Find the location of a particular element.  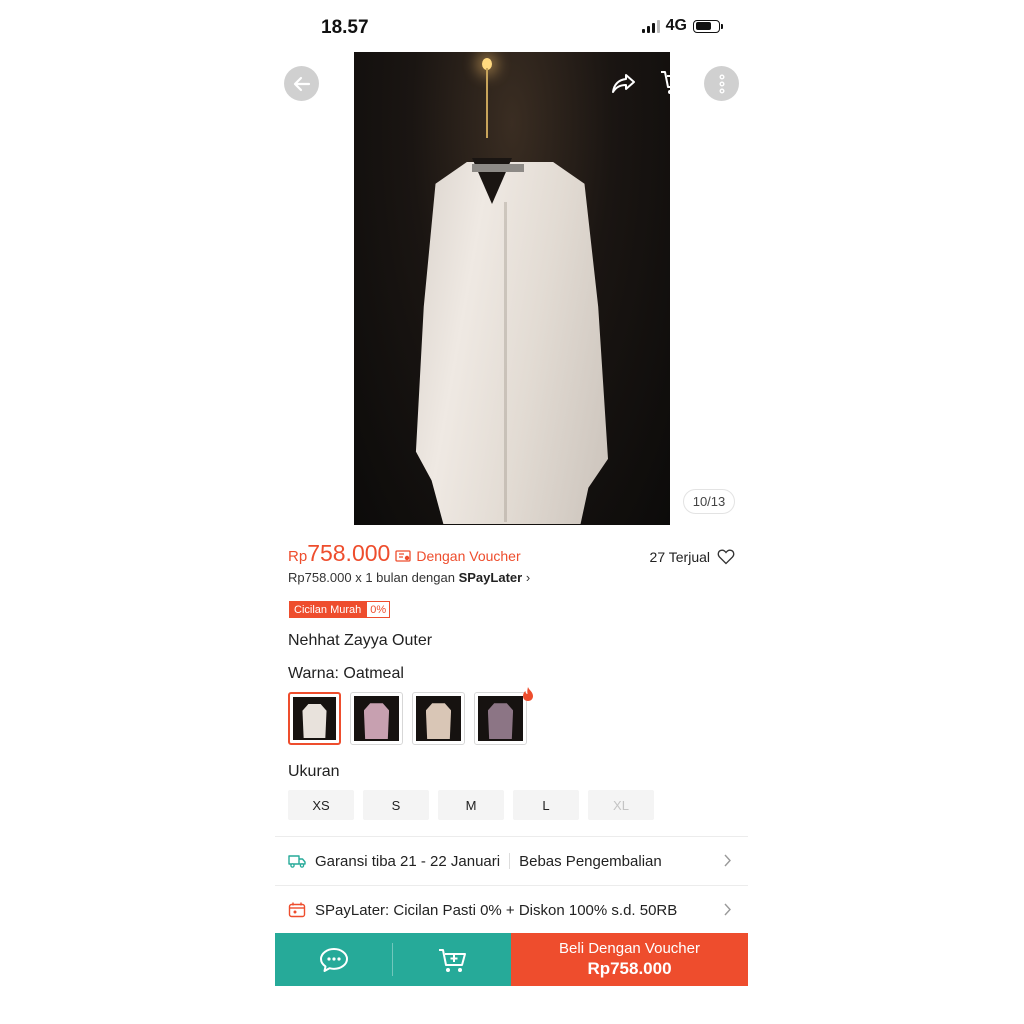

spaylater-text: Rp758.000 x 1 bulan dengan is located at coordinates (373, 577).